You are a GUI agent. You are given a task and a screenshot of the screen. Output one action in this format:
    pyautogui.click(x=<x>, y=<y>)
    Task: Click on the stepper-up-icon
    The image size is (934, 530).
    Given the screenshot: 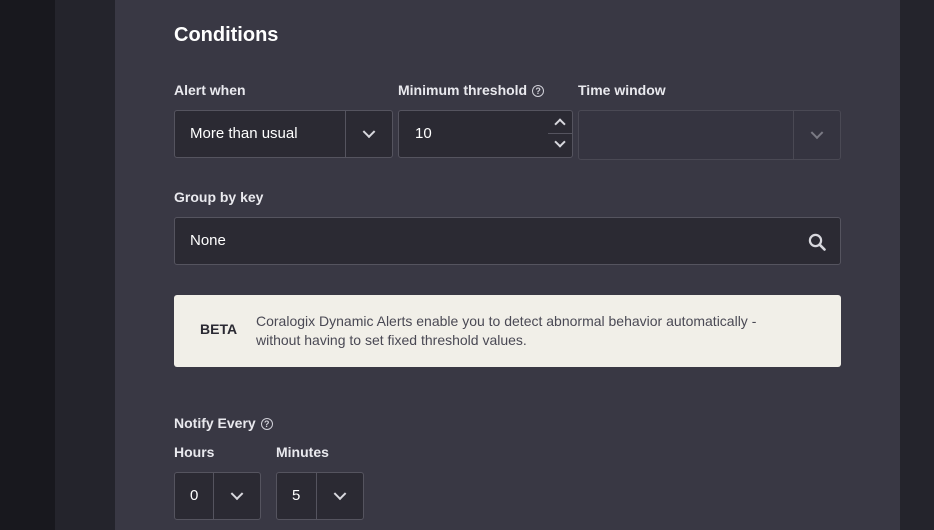 What is the action you would take?
    pyautogui.click(x=560, y=122)
    